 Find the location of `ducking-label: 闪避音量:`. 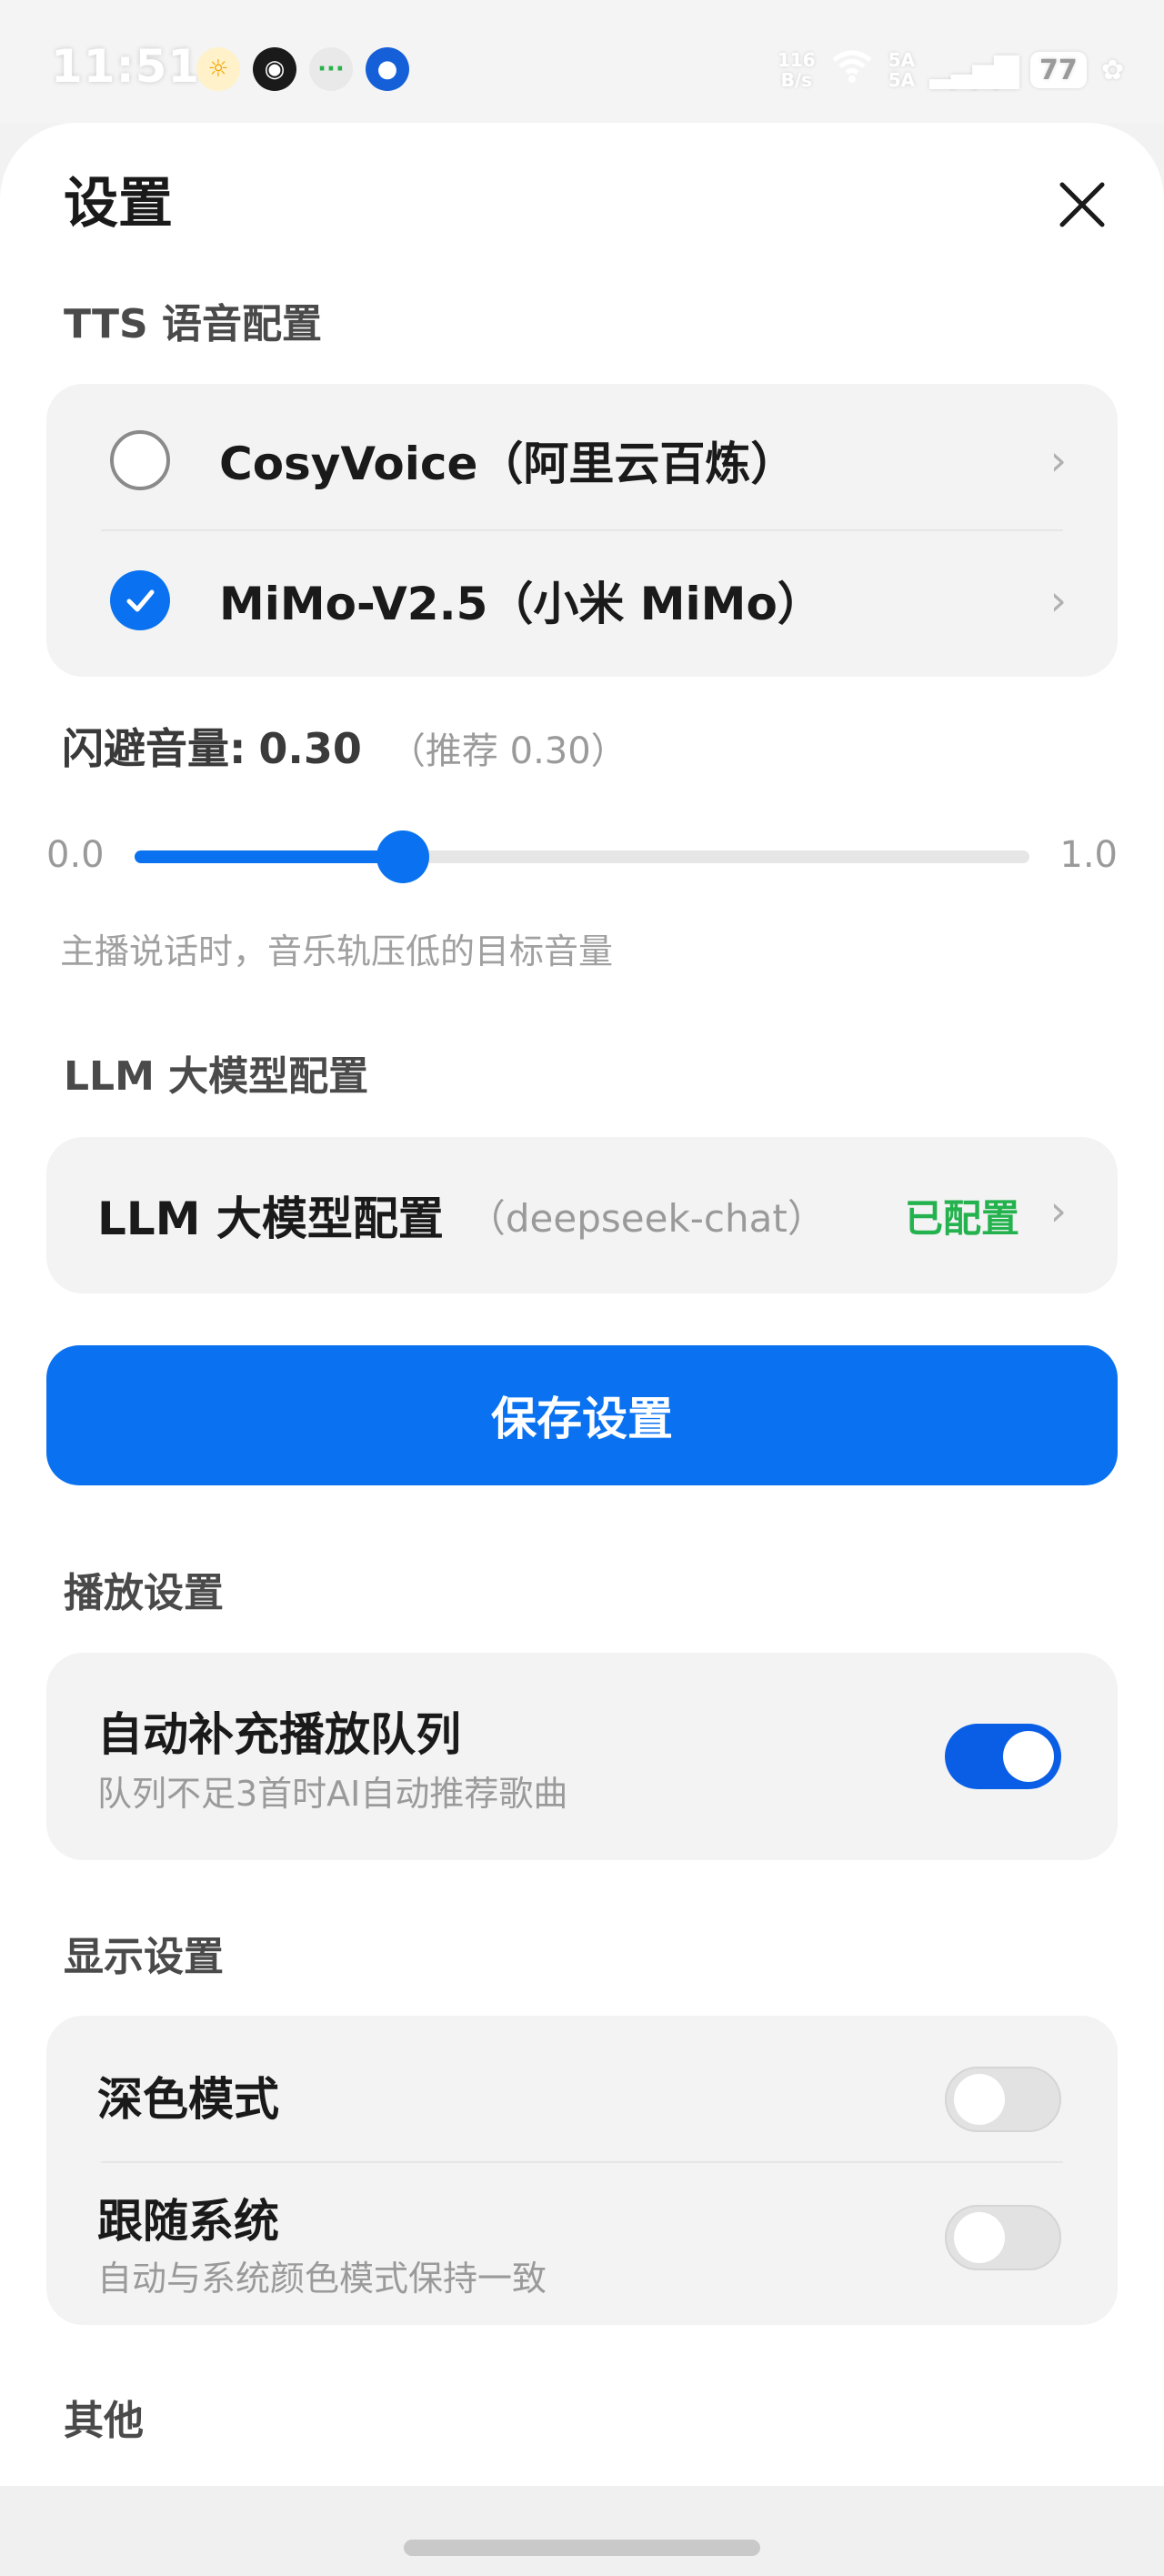

ducking-label: 闪避音量: is located at coordinates (154, 748).